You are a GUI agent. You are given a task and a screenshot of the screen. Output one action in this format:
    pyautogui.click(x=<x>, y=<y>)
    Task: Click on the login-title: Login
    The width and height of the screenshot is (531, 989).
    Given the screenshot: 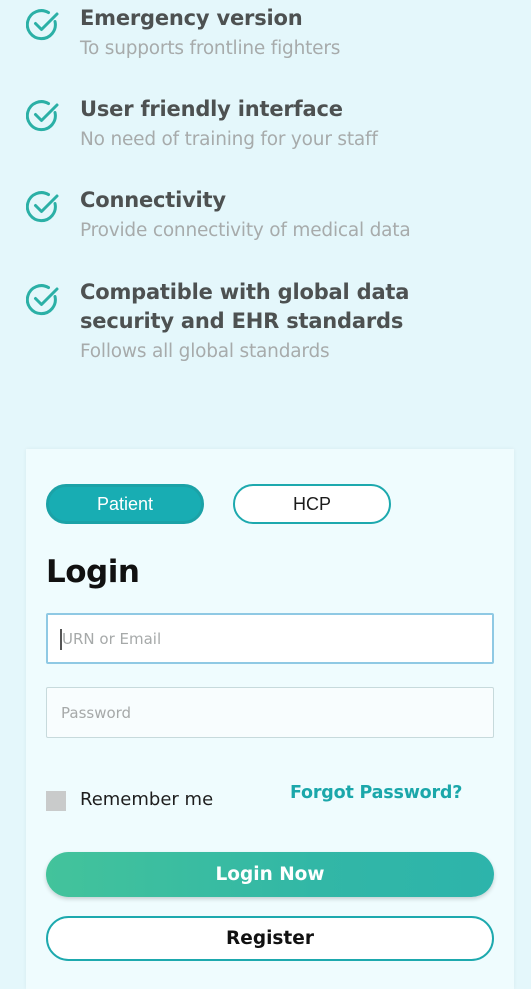 What is the action you would take?
    pyautogui.click(x=93, y=572)
    